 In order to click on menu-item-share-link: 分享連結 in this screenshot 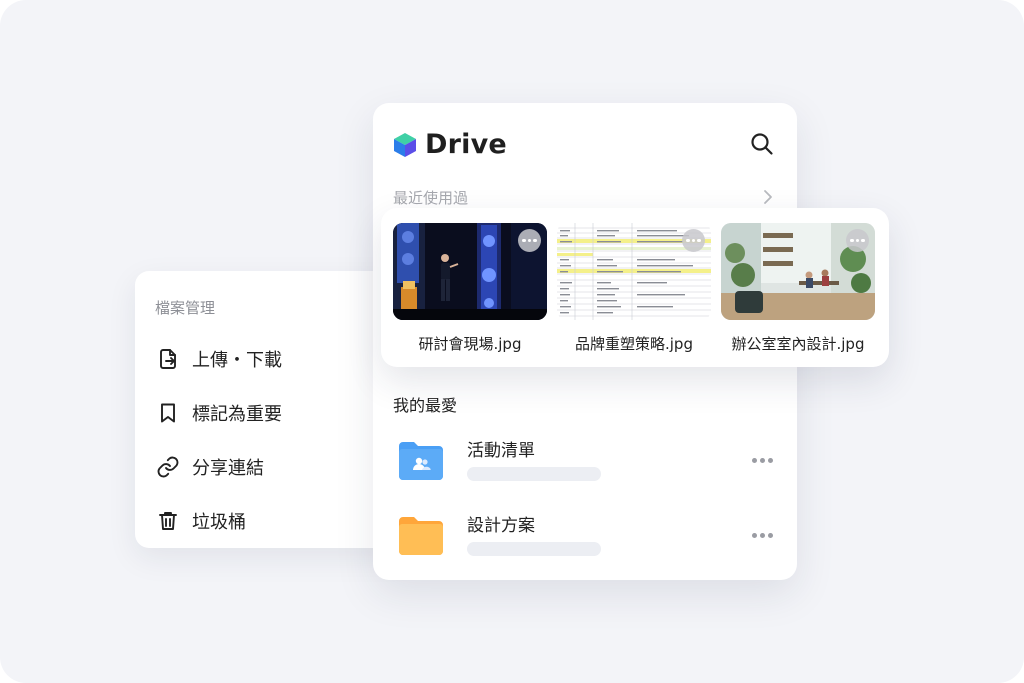, I will do `click(209, 467)`.